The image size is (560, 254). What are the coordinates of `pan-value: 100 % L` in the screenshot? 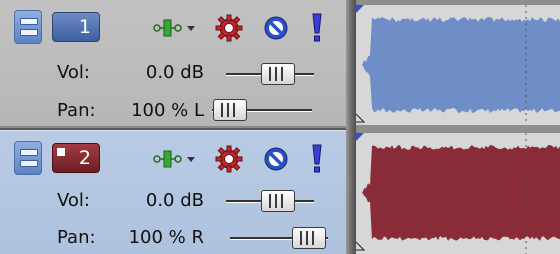 It's located at (167, 110).